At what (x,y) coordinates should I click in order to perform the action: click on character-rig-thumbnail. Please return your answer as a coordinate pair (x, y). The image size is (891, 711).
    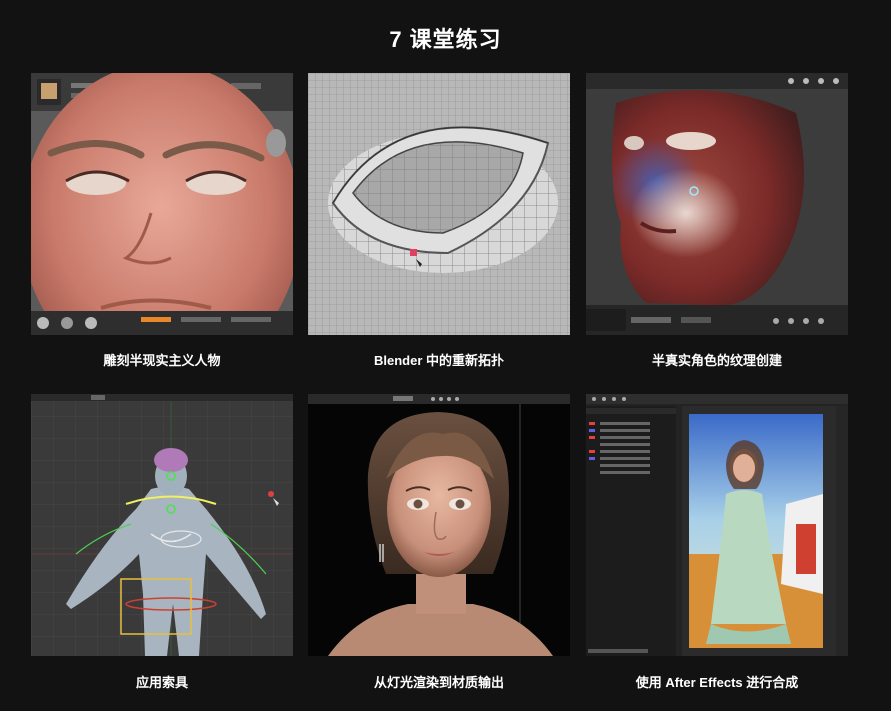
    Looking at the image, I should click on (162, 525).